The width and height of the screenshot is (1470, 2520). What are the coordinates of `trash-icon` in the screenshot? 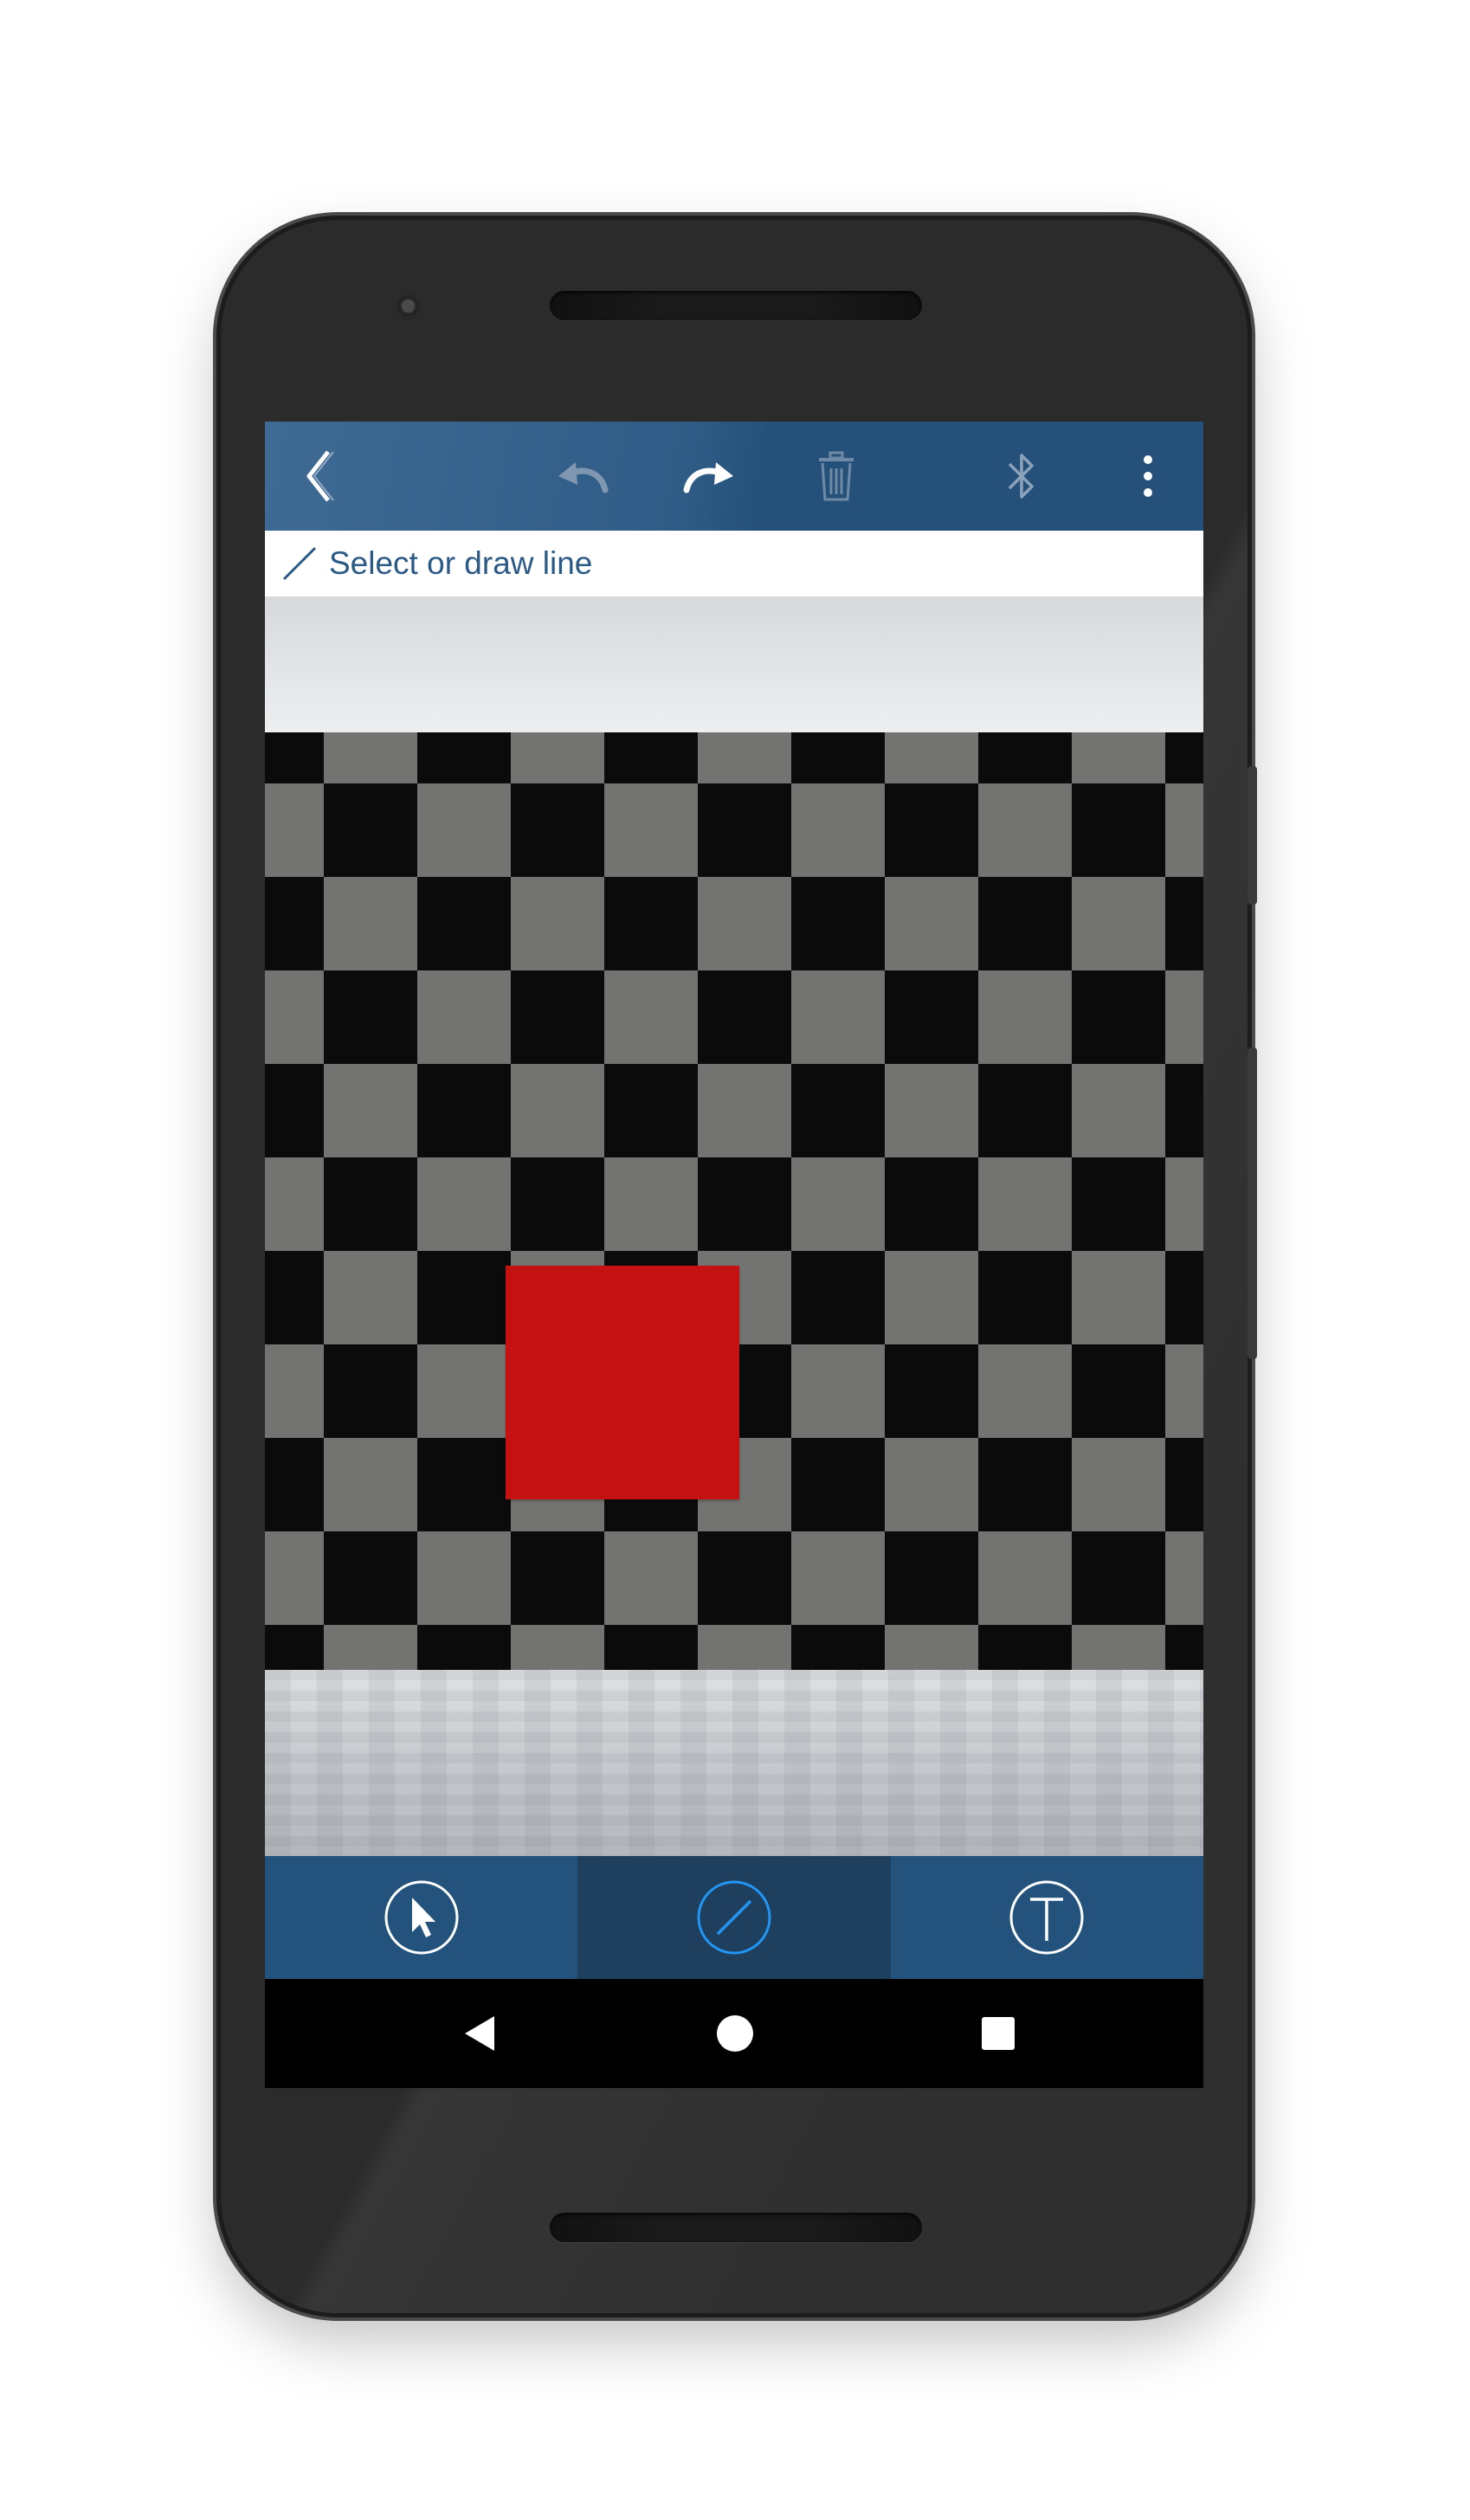 It's located at (837, 476).